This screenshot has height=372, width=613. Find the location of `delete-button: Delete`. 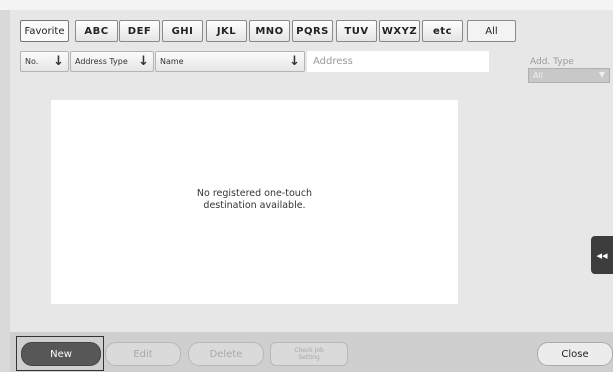

delete-button: Delete is located at coordinates (226, 354).